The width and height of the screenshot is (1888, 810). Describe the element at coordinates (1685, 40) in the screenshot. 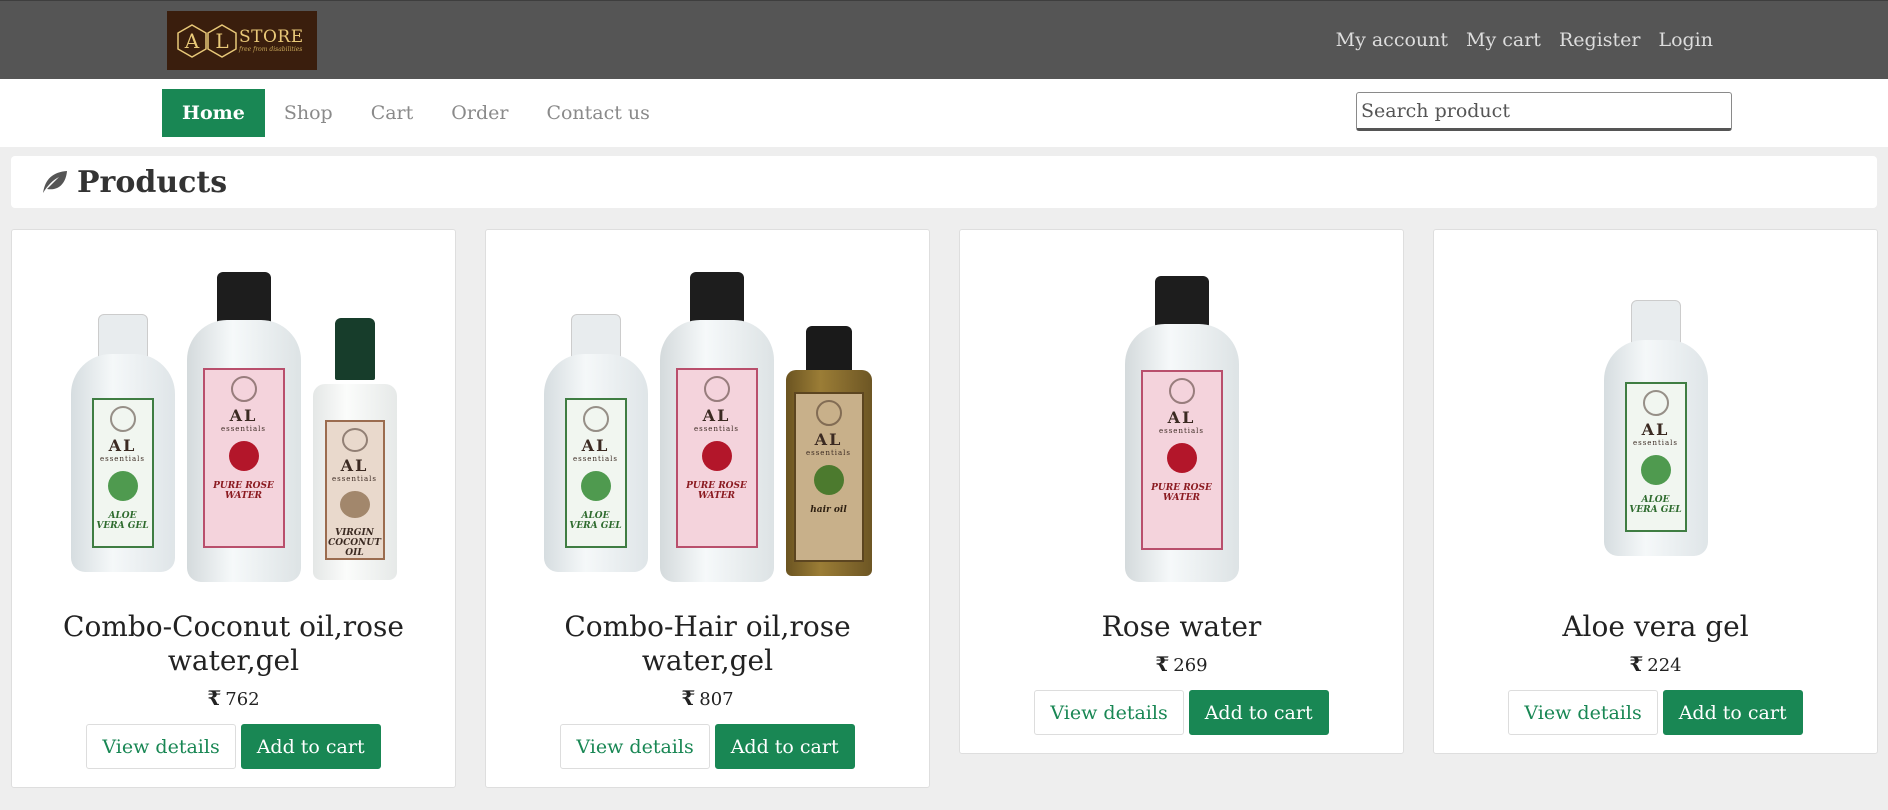

I see `login-link: Login` at that location.